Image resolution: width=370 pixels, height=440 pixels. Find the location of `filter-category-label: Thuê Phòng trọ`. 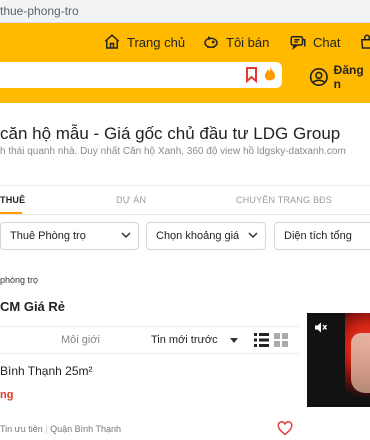

filter-category-label: Thuê Phòng trọ is located at coordinates (48, 236).